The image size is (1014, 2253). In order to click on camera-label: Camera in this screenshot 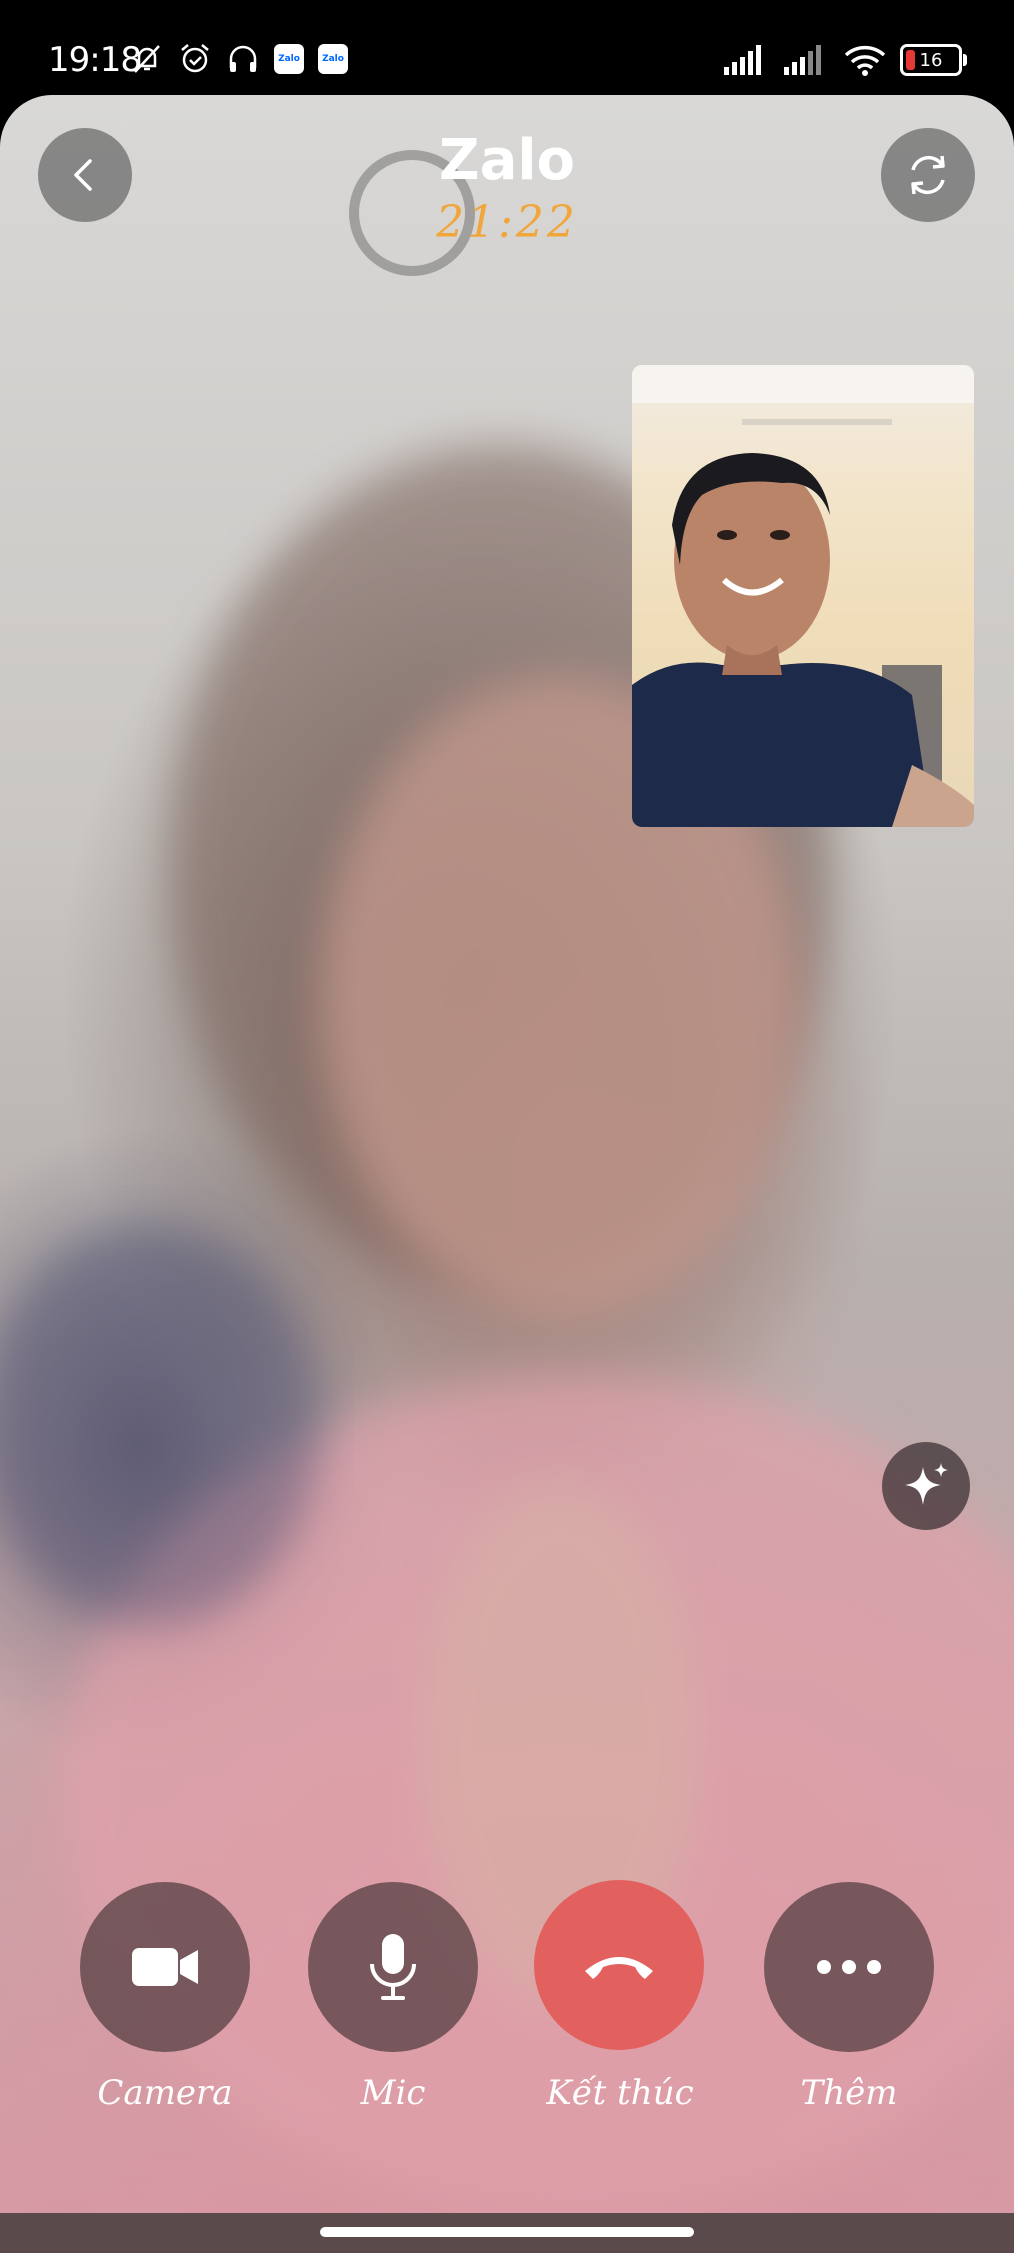, I will do `click(165, 2093)`.